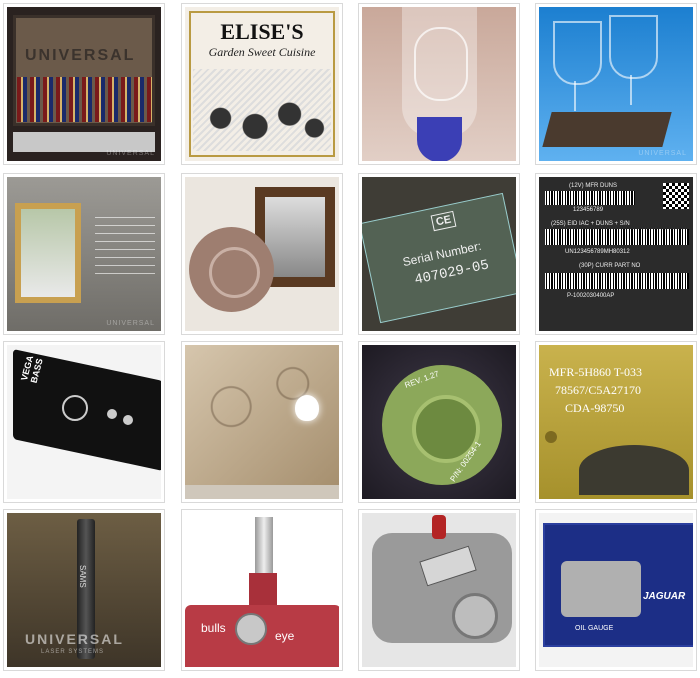 Image resolution: width=700 pixels, height=678 pixels. What do you see at coordinates (262, 590) in the screenshot?
I see `gallery-tile-putter: bulls eye` at bounding box center [262, 590].